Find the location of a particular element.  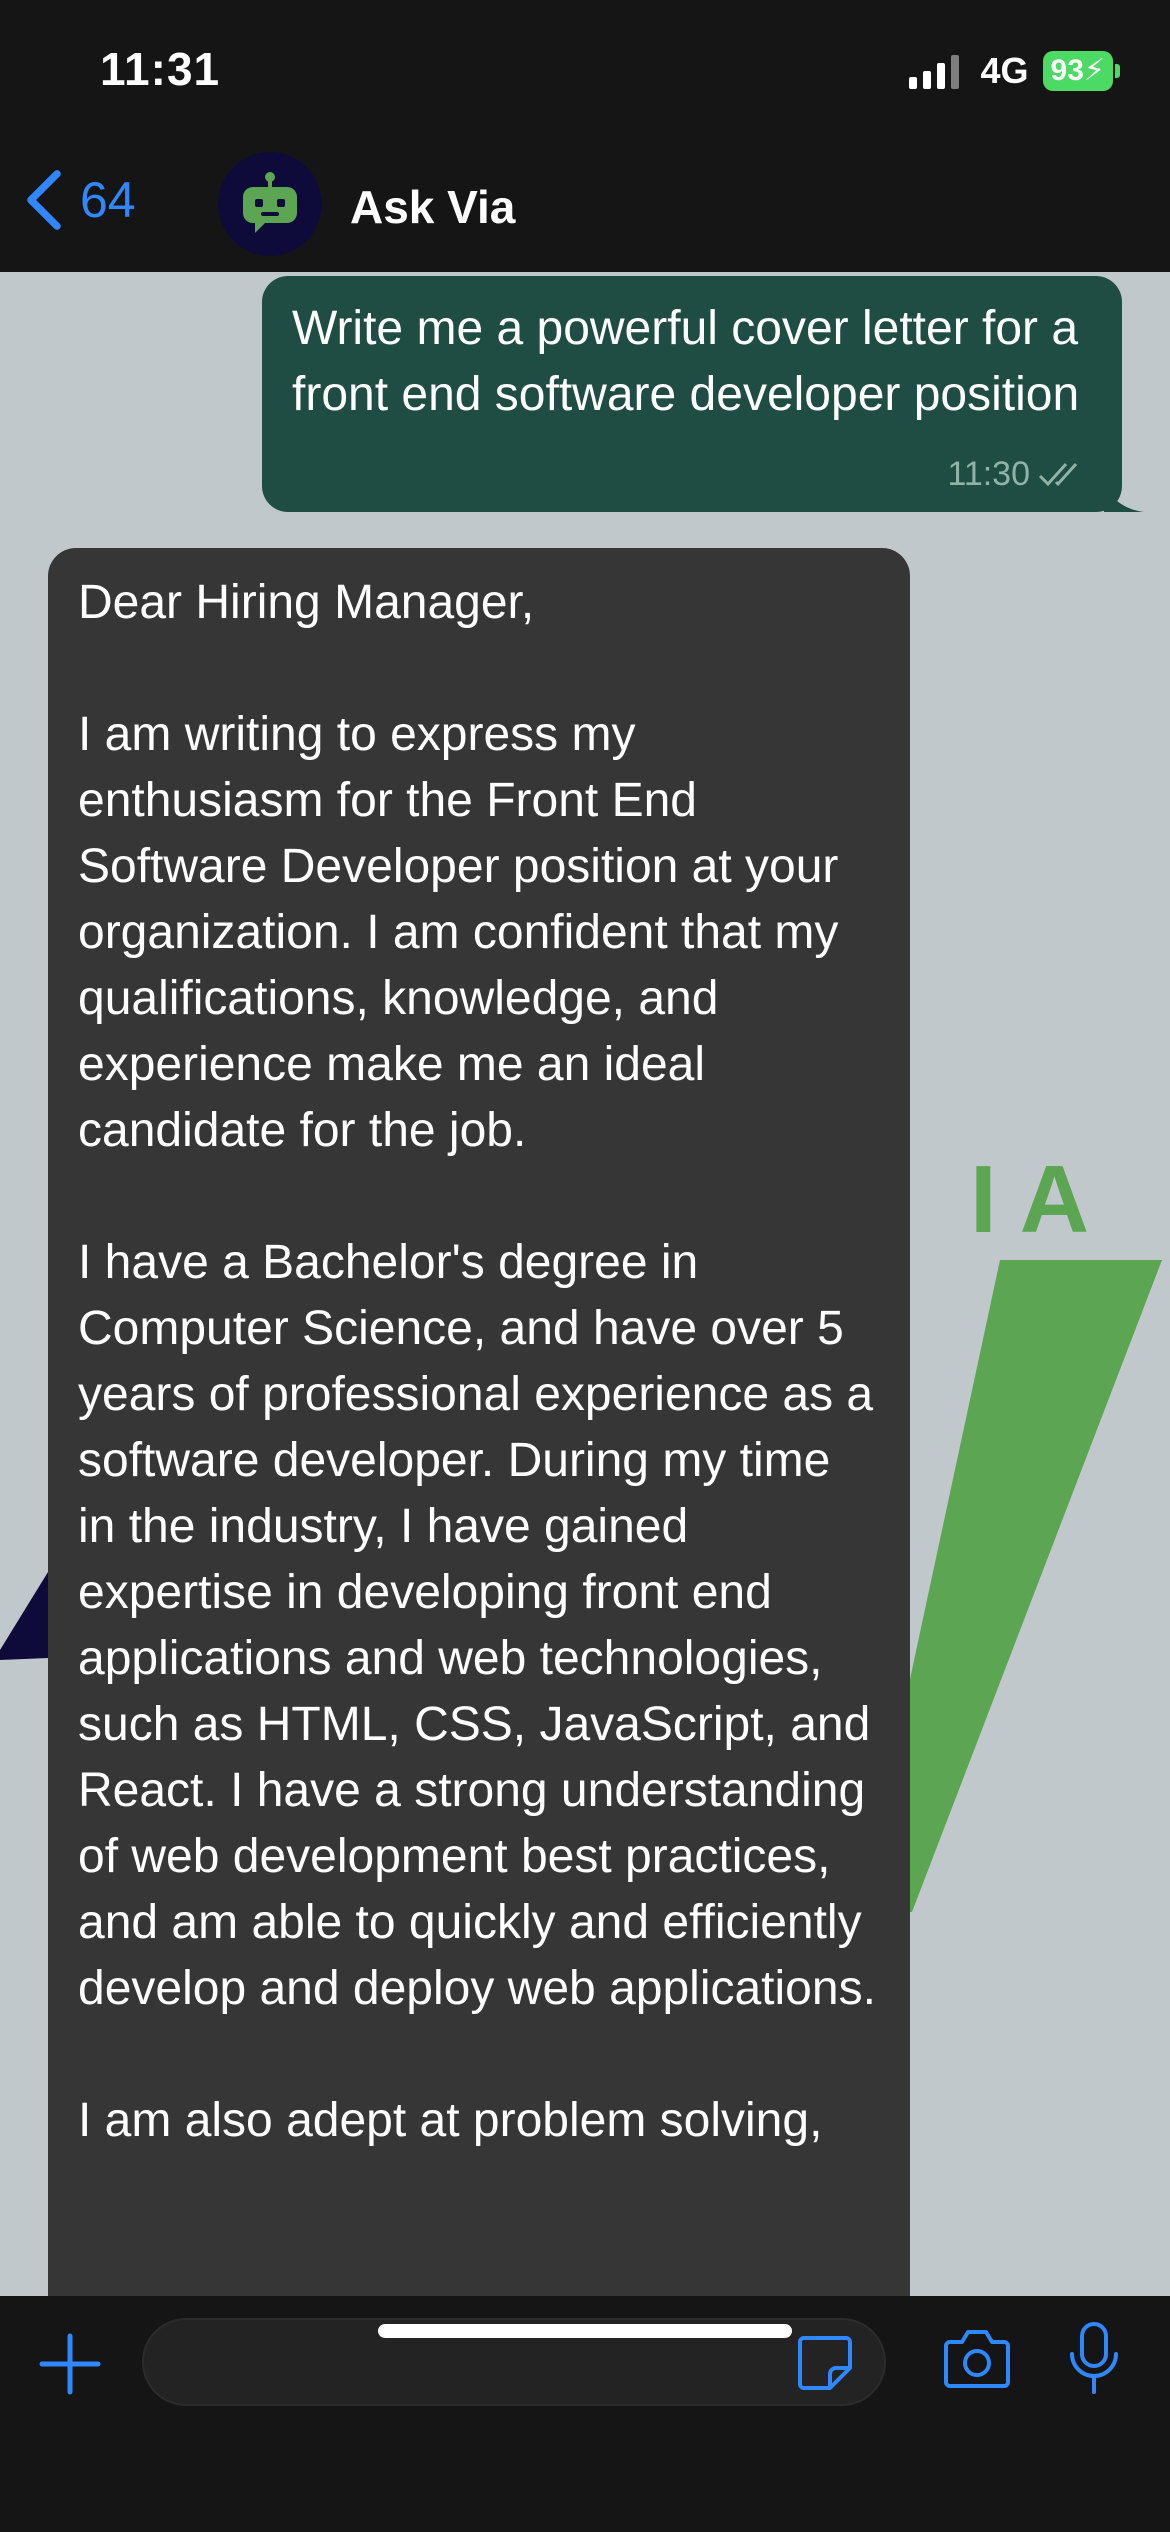

battery-level: 93 is located at coordinates (1067, 70).